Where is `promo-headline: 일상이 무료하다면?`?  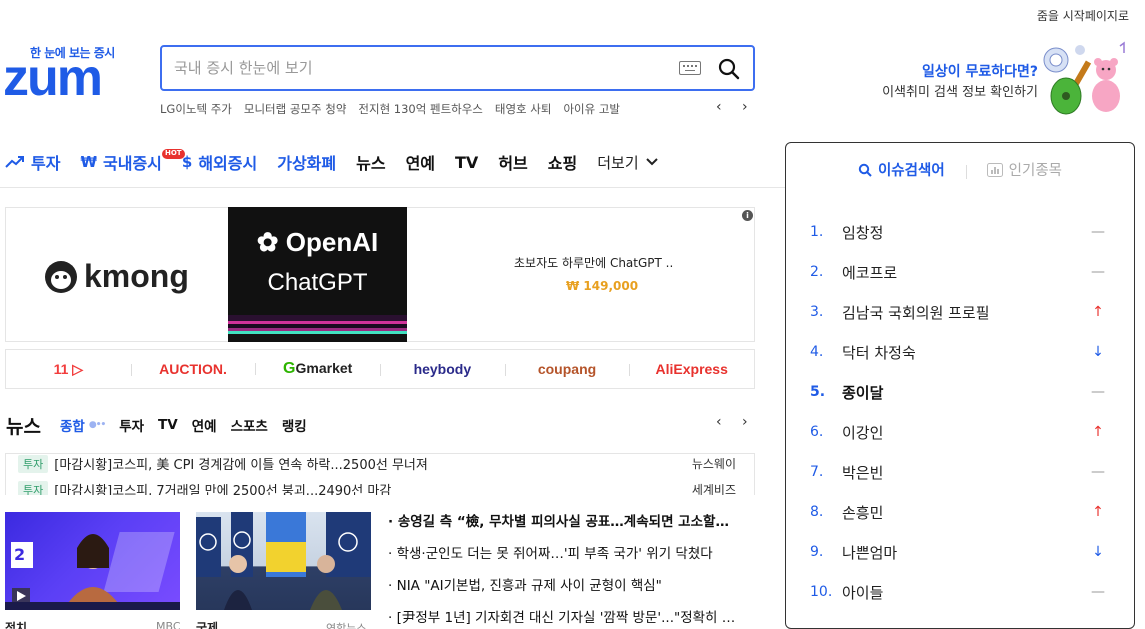 promo-headline: 일상이 무료하다면? is located at coordinates (980, 71).